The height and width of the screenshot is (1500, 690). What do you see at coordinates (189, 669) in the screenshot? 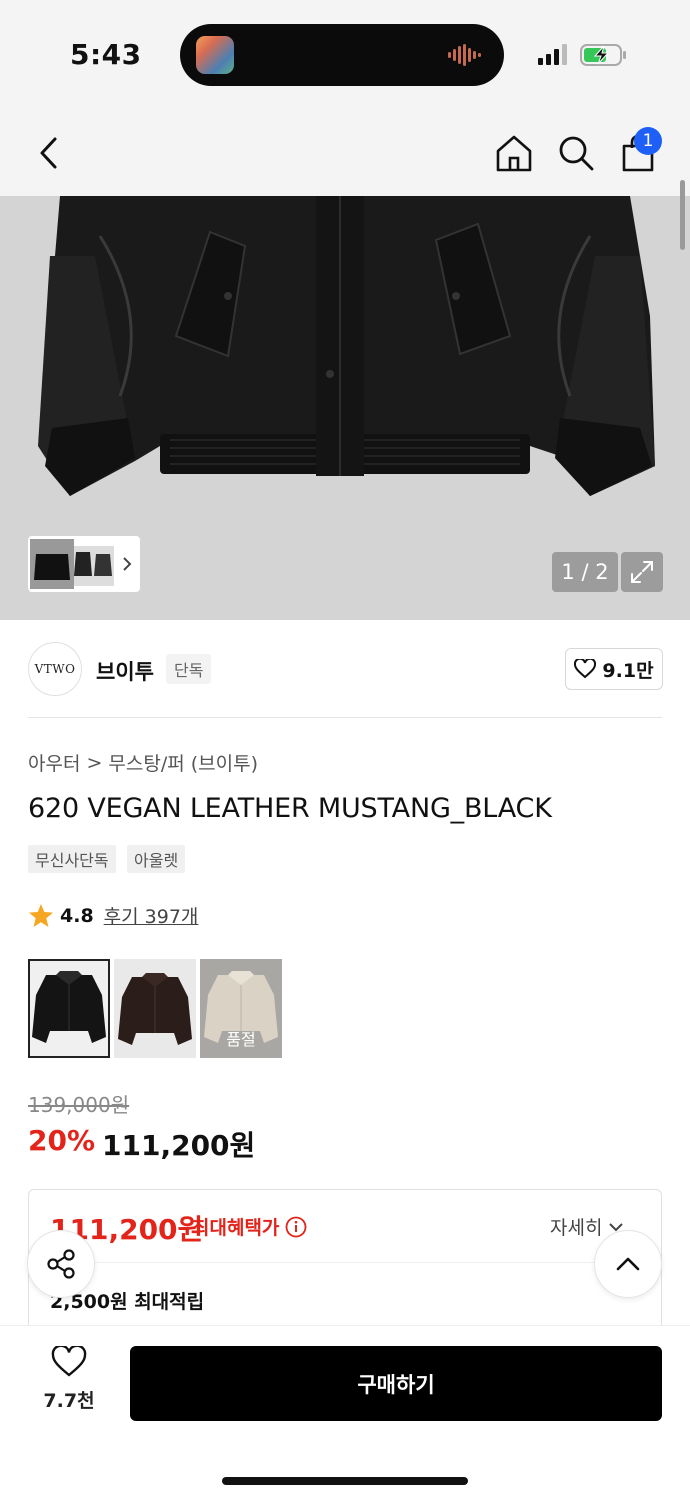
I see `exclusive-badge: 단독` at bounding box center [189, 669].